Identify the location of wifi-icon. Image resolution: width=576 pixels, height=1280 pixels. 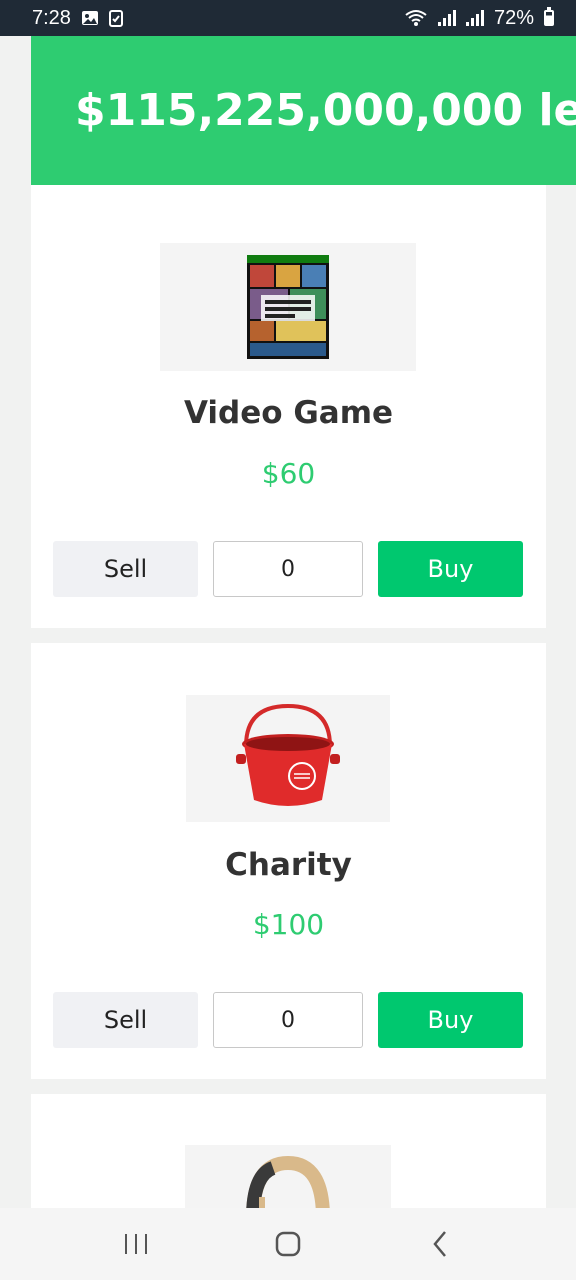
(416, 18).